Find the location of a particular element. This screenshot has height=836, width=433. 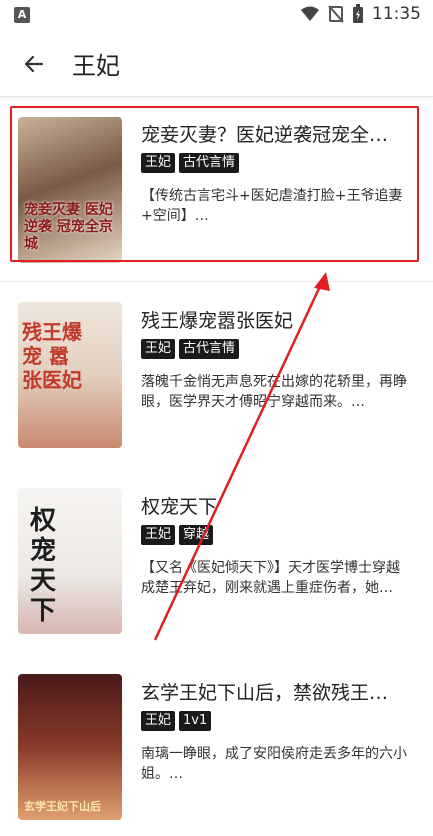

clock: 11:35 is located at coordinates (396, 14).